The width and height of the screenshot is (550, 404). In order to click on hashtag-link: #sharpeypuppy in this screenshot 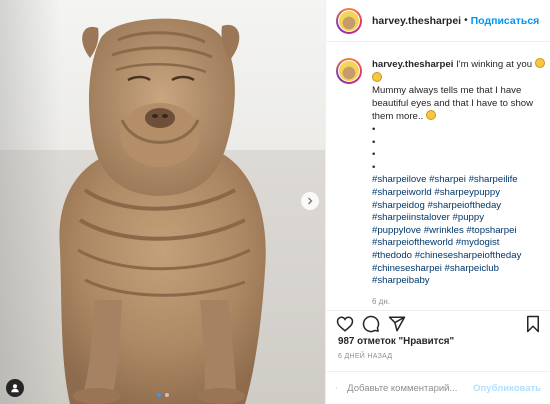, I will do `click(467, 192)`.